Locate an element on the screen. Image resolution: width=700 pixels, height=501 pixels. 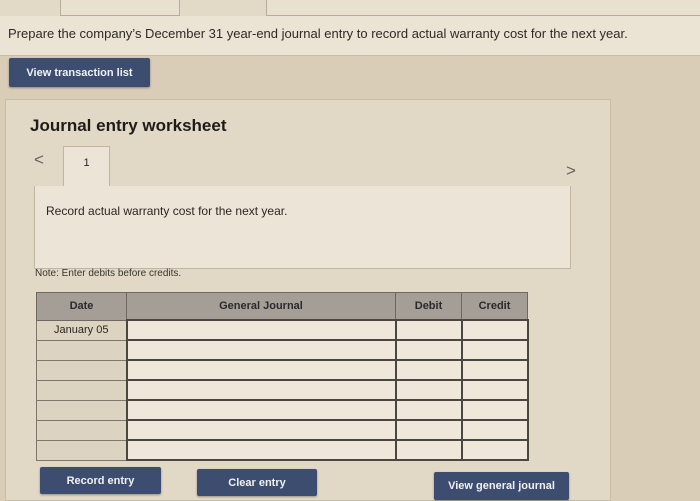
chevron-left-icon: < is located at coordinates (39, 160).